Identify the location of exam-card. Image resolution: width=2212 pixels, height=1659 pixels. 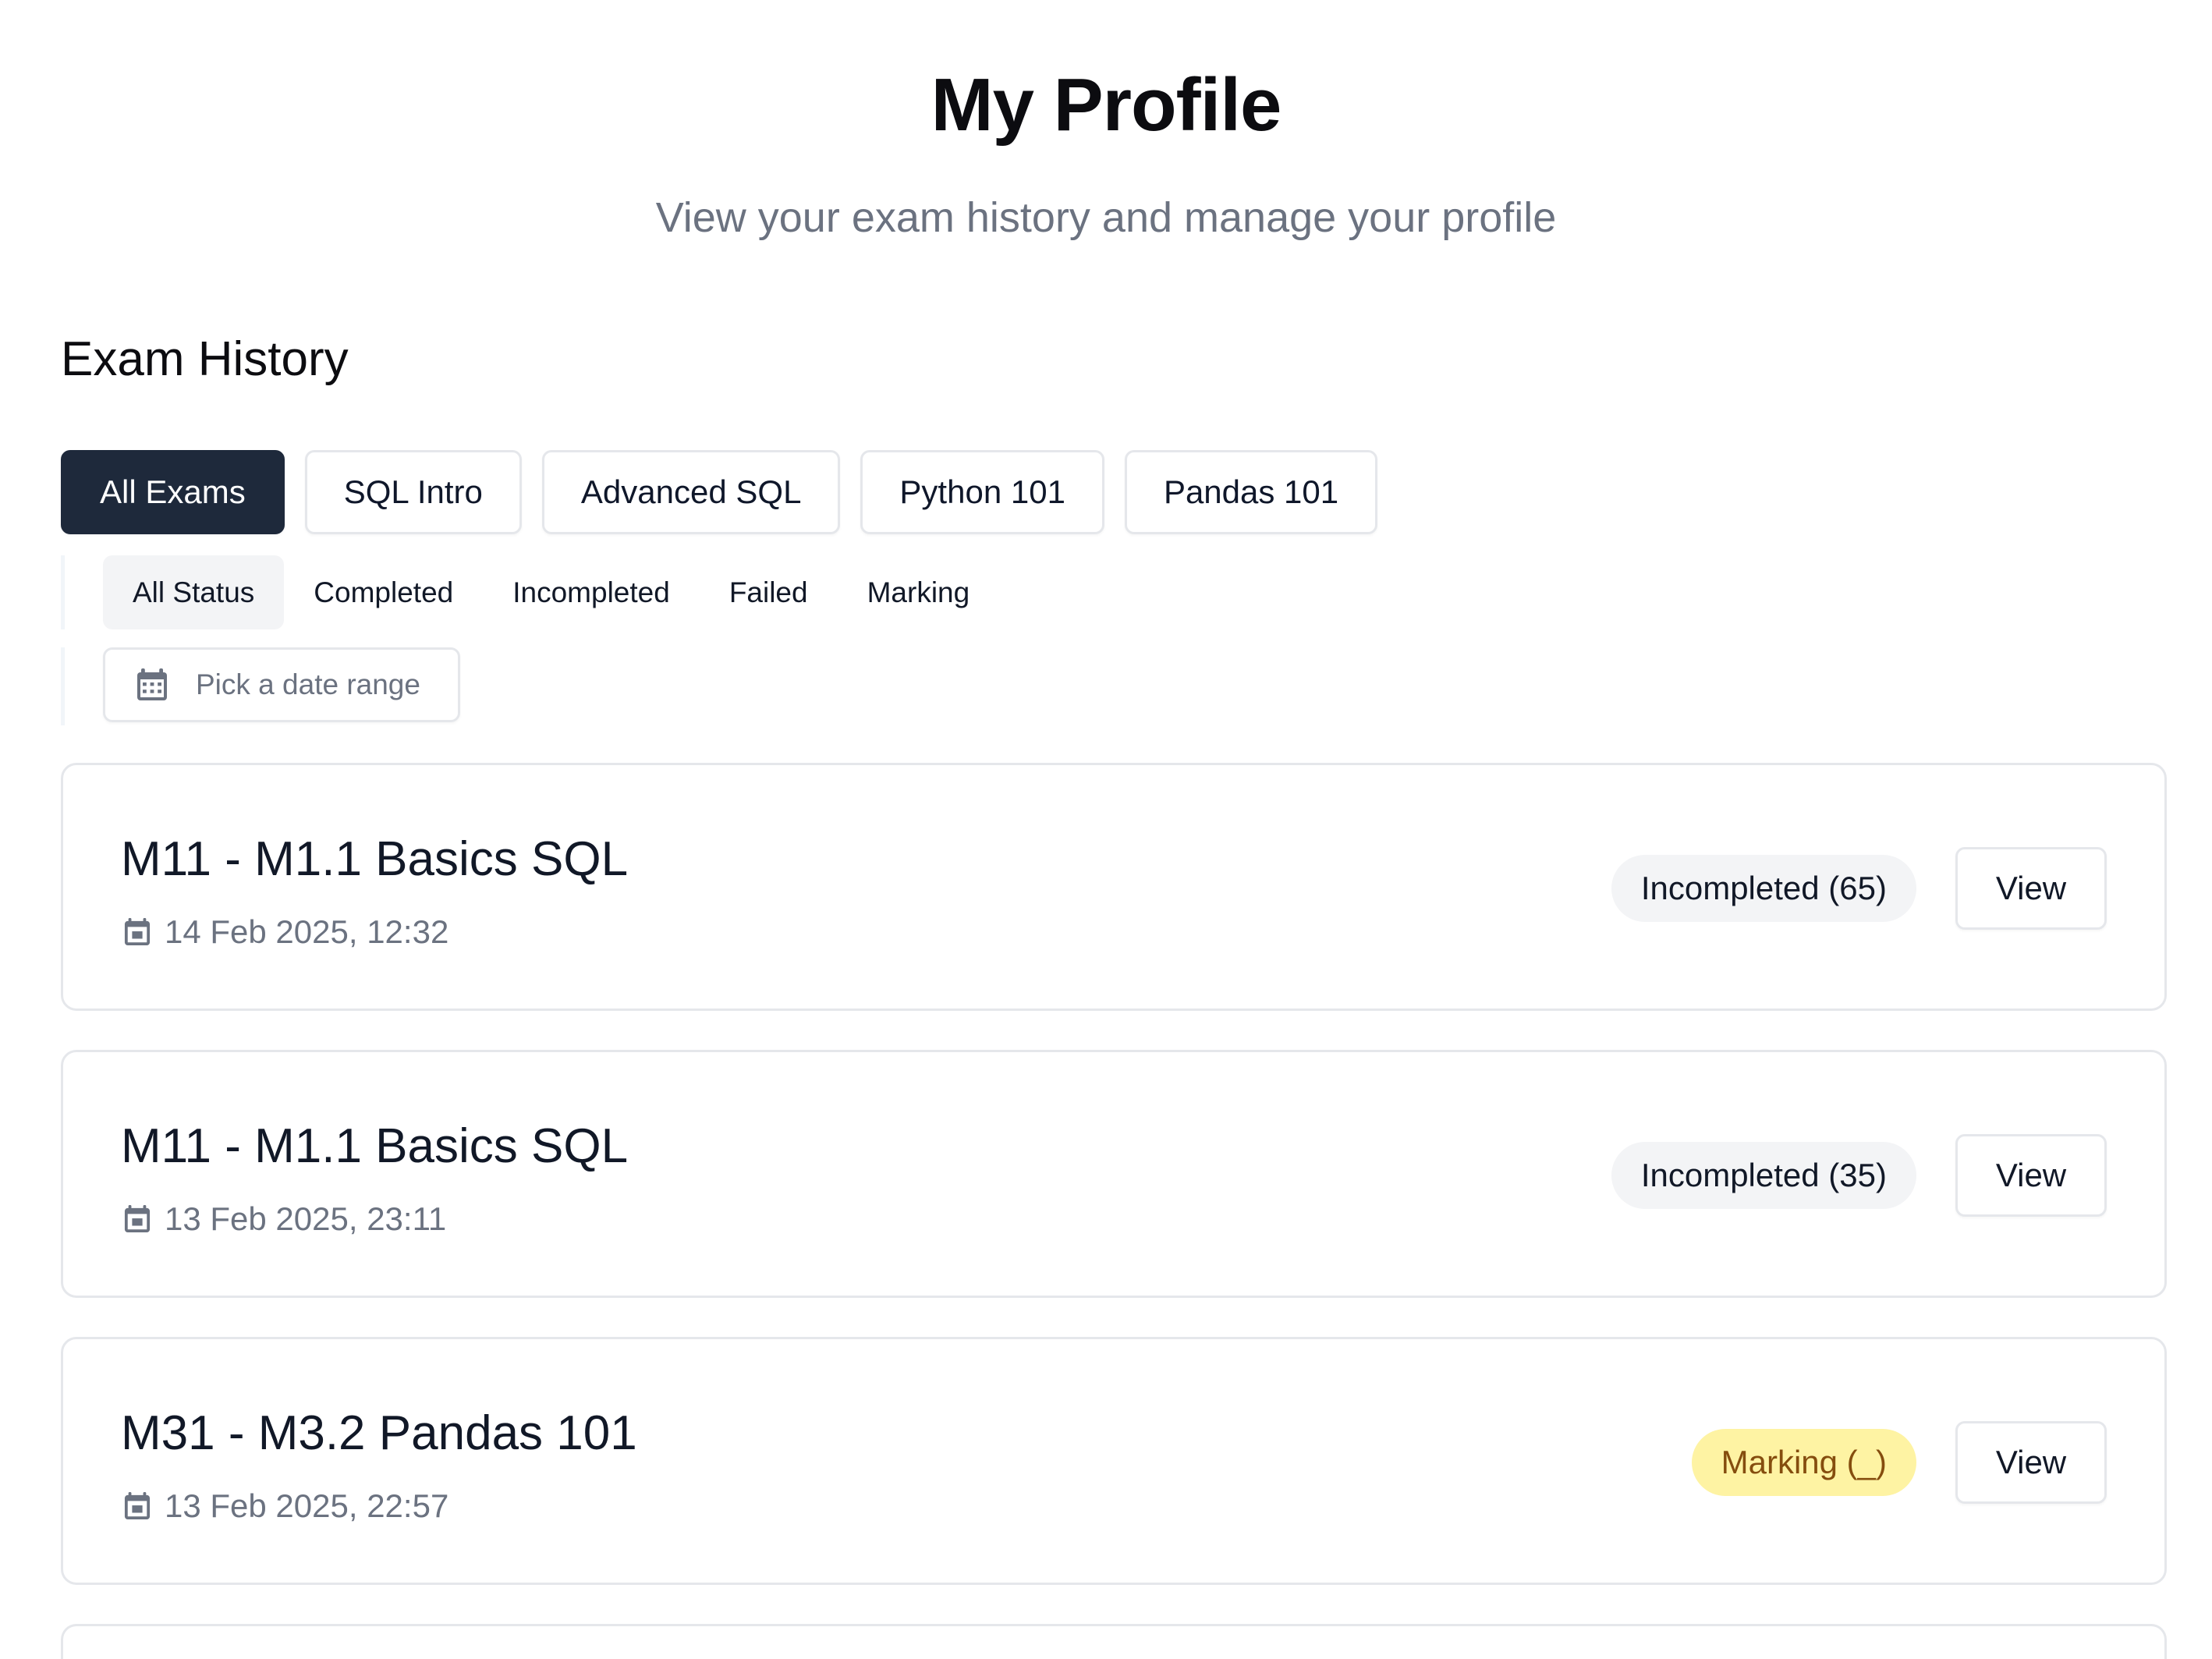
(1114, 1641).